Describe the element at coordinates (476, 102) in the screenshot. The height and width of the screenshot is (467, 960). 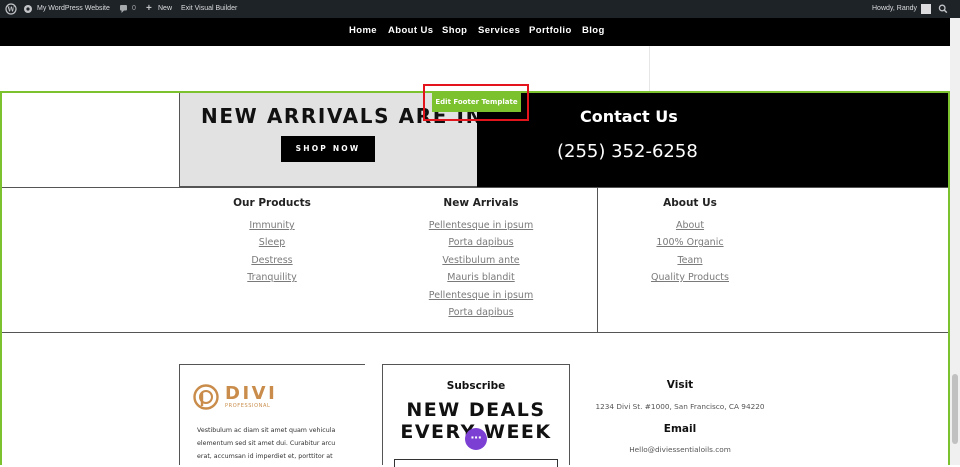
I see `highlight-box` at that location.